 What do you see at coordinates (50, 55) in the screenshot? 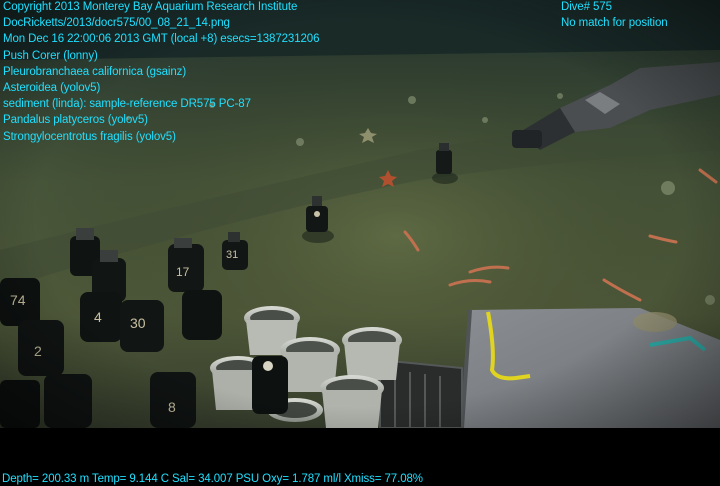
I see `annotation-line: Push Corer (lonny)` at bounding box center [50, 55].